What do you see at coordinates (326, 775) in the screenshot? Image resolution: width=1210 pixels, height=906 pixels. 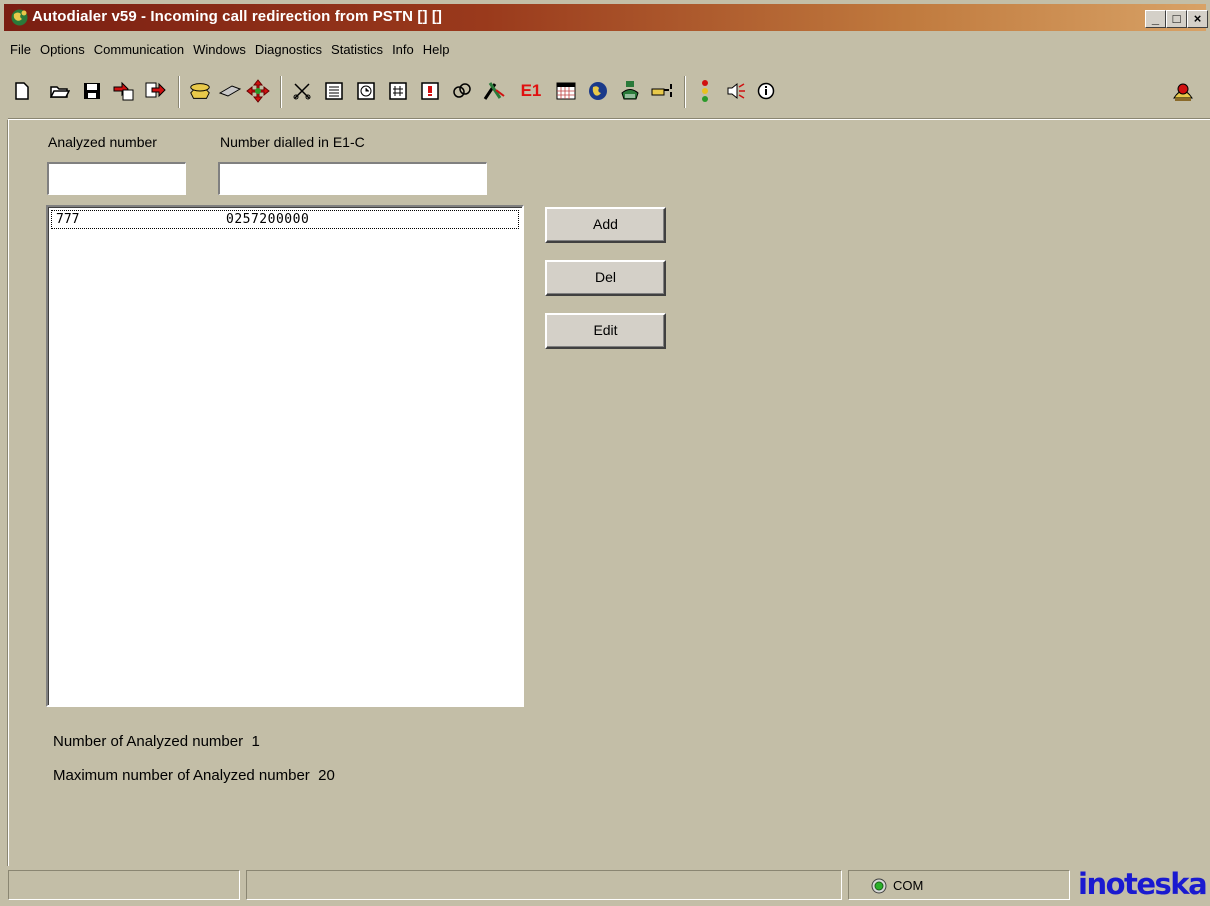 I see `max-value: 20` at bounding box center [326, 775].